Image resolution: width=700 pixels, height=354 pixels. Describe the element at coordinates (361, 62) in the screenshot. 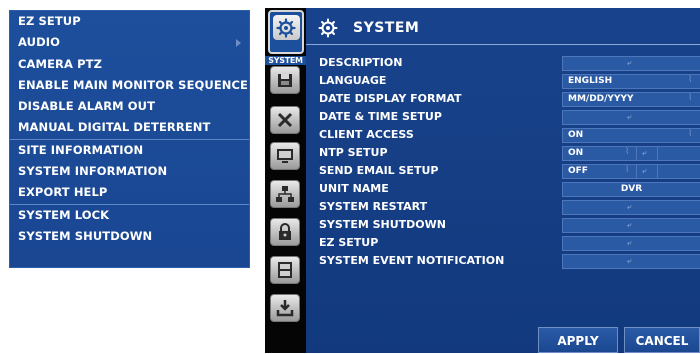

I see `setting-label: DESCRIPTION` at that location.